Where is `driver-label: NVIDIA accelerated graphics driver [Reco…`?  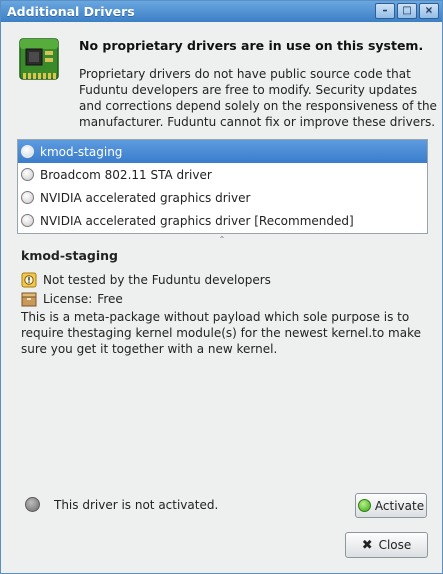
driver-label: NVIDIA accelerated graphics driver [Reco… is located at coordinates (197, 220).